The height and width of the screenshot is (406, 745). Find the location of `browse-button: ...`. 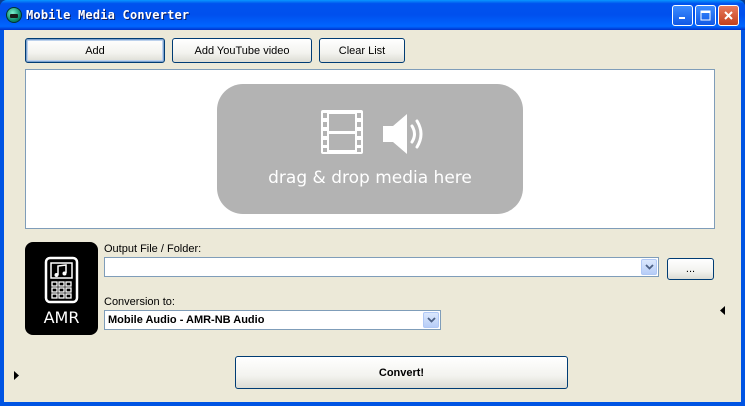

browse-button: ... is located at coordinates (690, 269).